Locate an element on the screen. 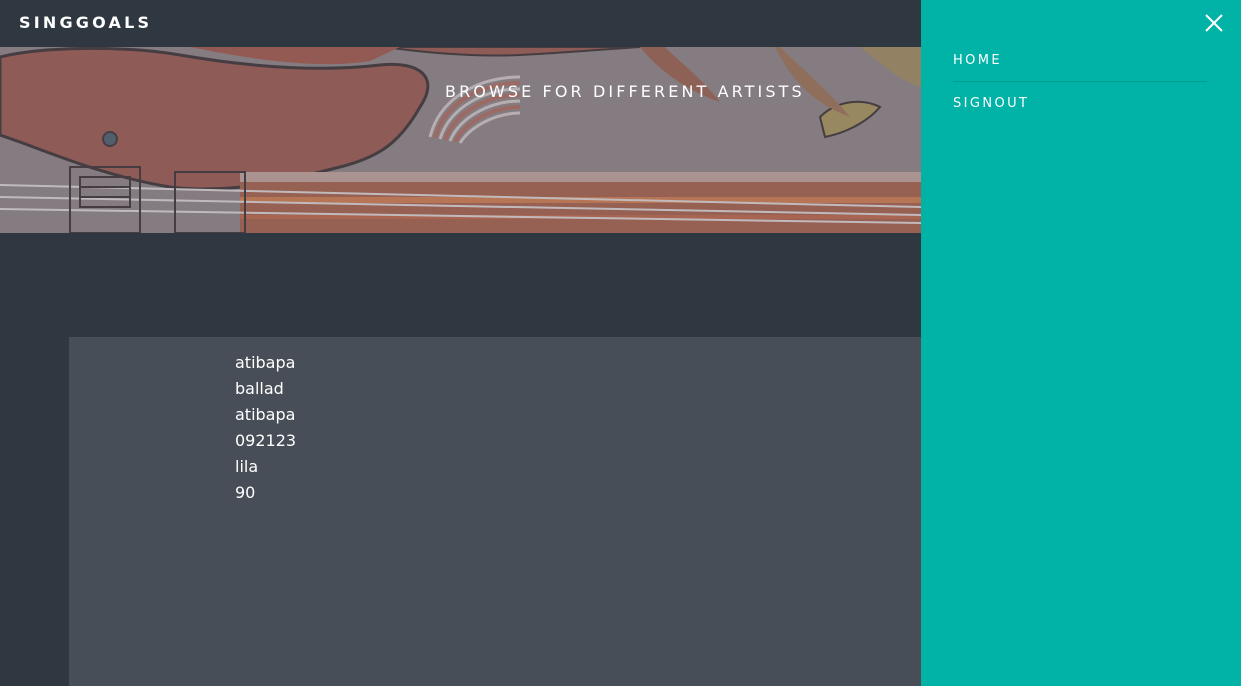 The image size is (1241, 686). detail-line: 092123 is located at coordinates (266, 440).